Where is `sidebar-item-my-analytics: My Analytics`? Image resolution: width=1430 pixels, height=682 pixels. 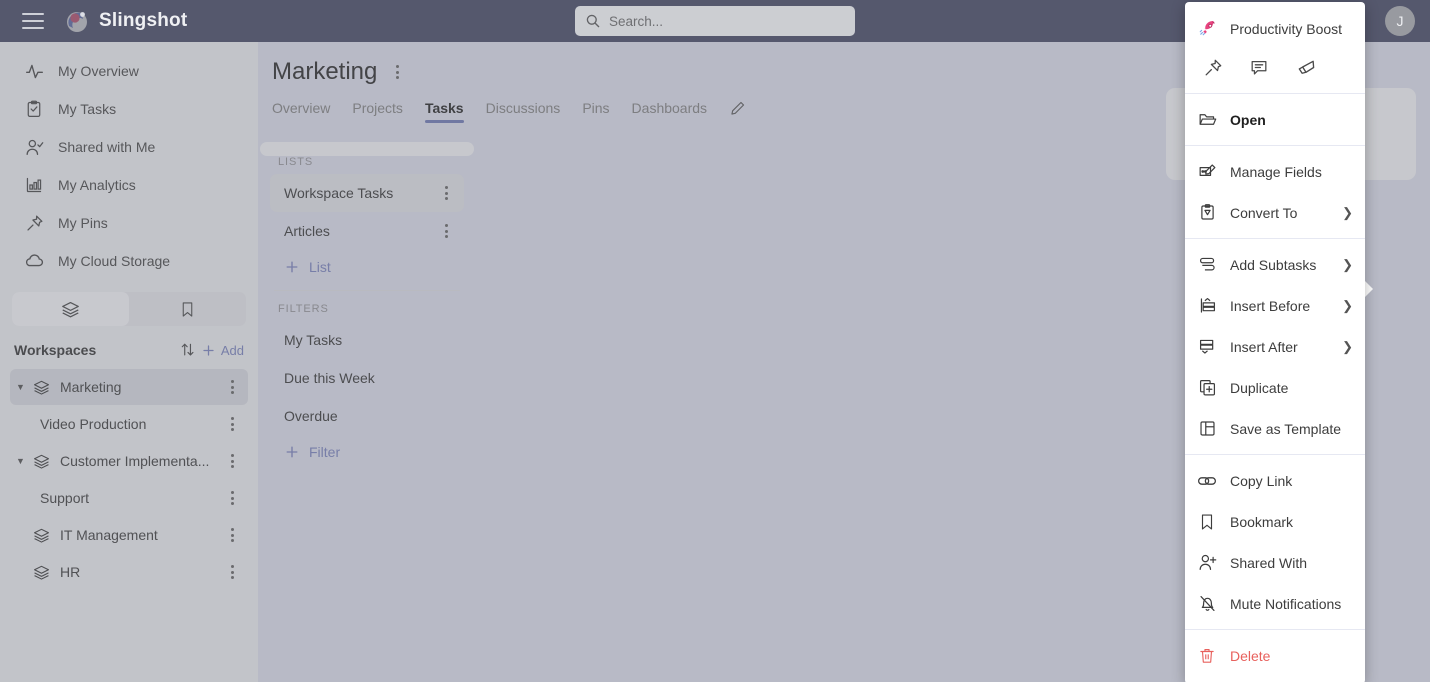 sidebar-item-my-analytics: My Analytics is located at coordinates (129, 185).